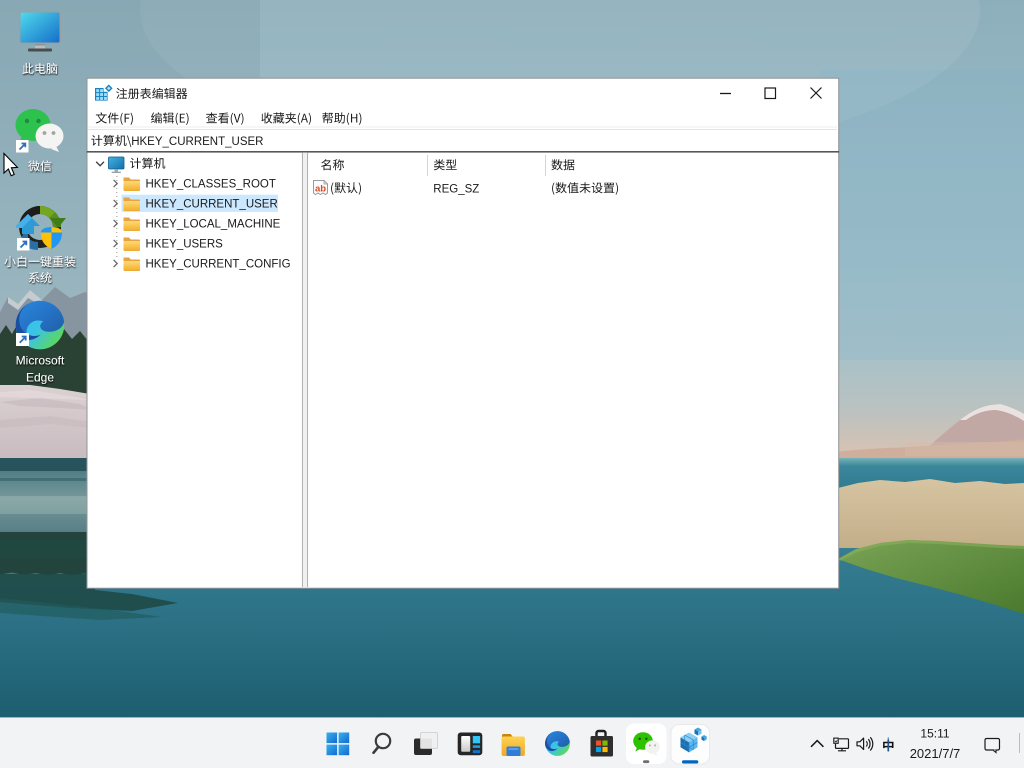 This screenshot has width=1024, height=768. What do you see at coordinates (456, 189) in the screenshot?
I see `svg-text: REG_SZ` at bounding box center [456, 189].